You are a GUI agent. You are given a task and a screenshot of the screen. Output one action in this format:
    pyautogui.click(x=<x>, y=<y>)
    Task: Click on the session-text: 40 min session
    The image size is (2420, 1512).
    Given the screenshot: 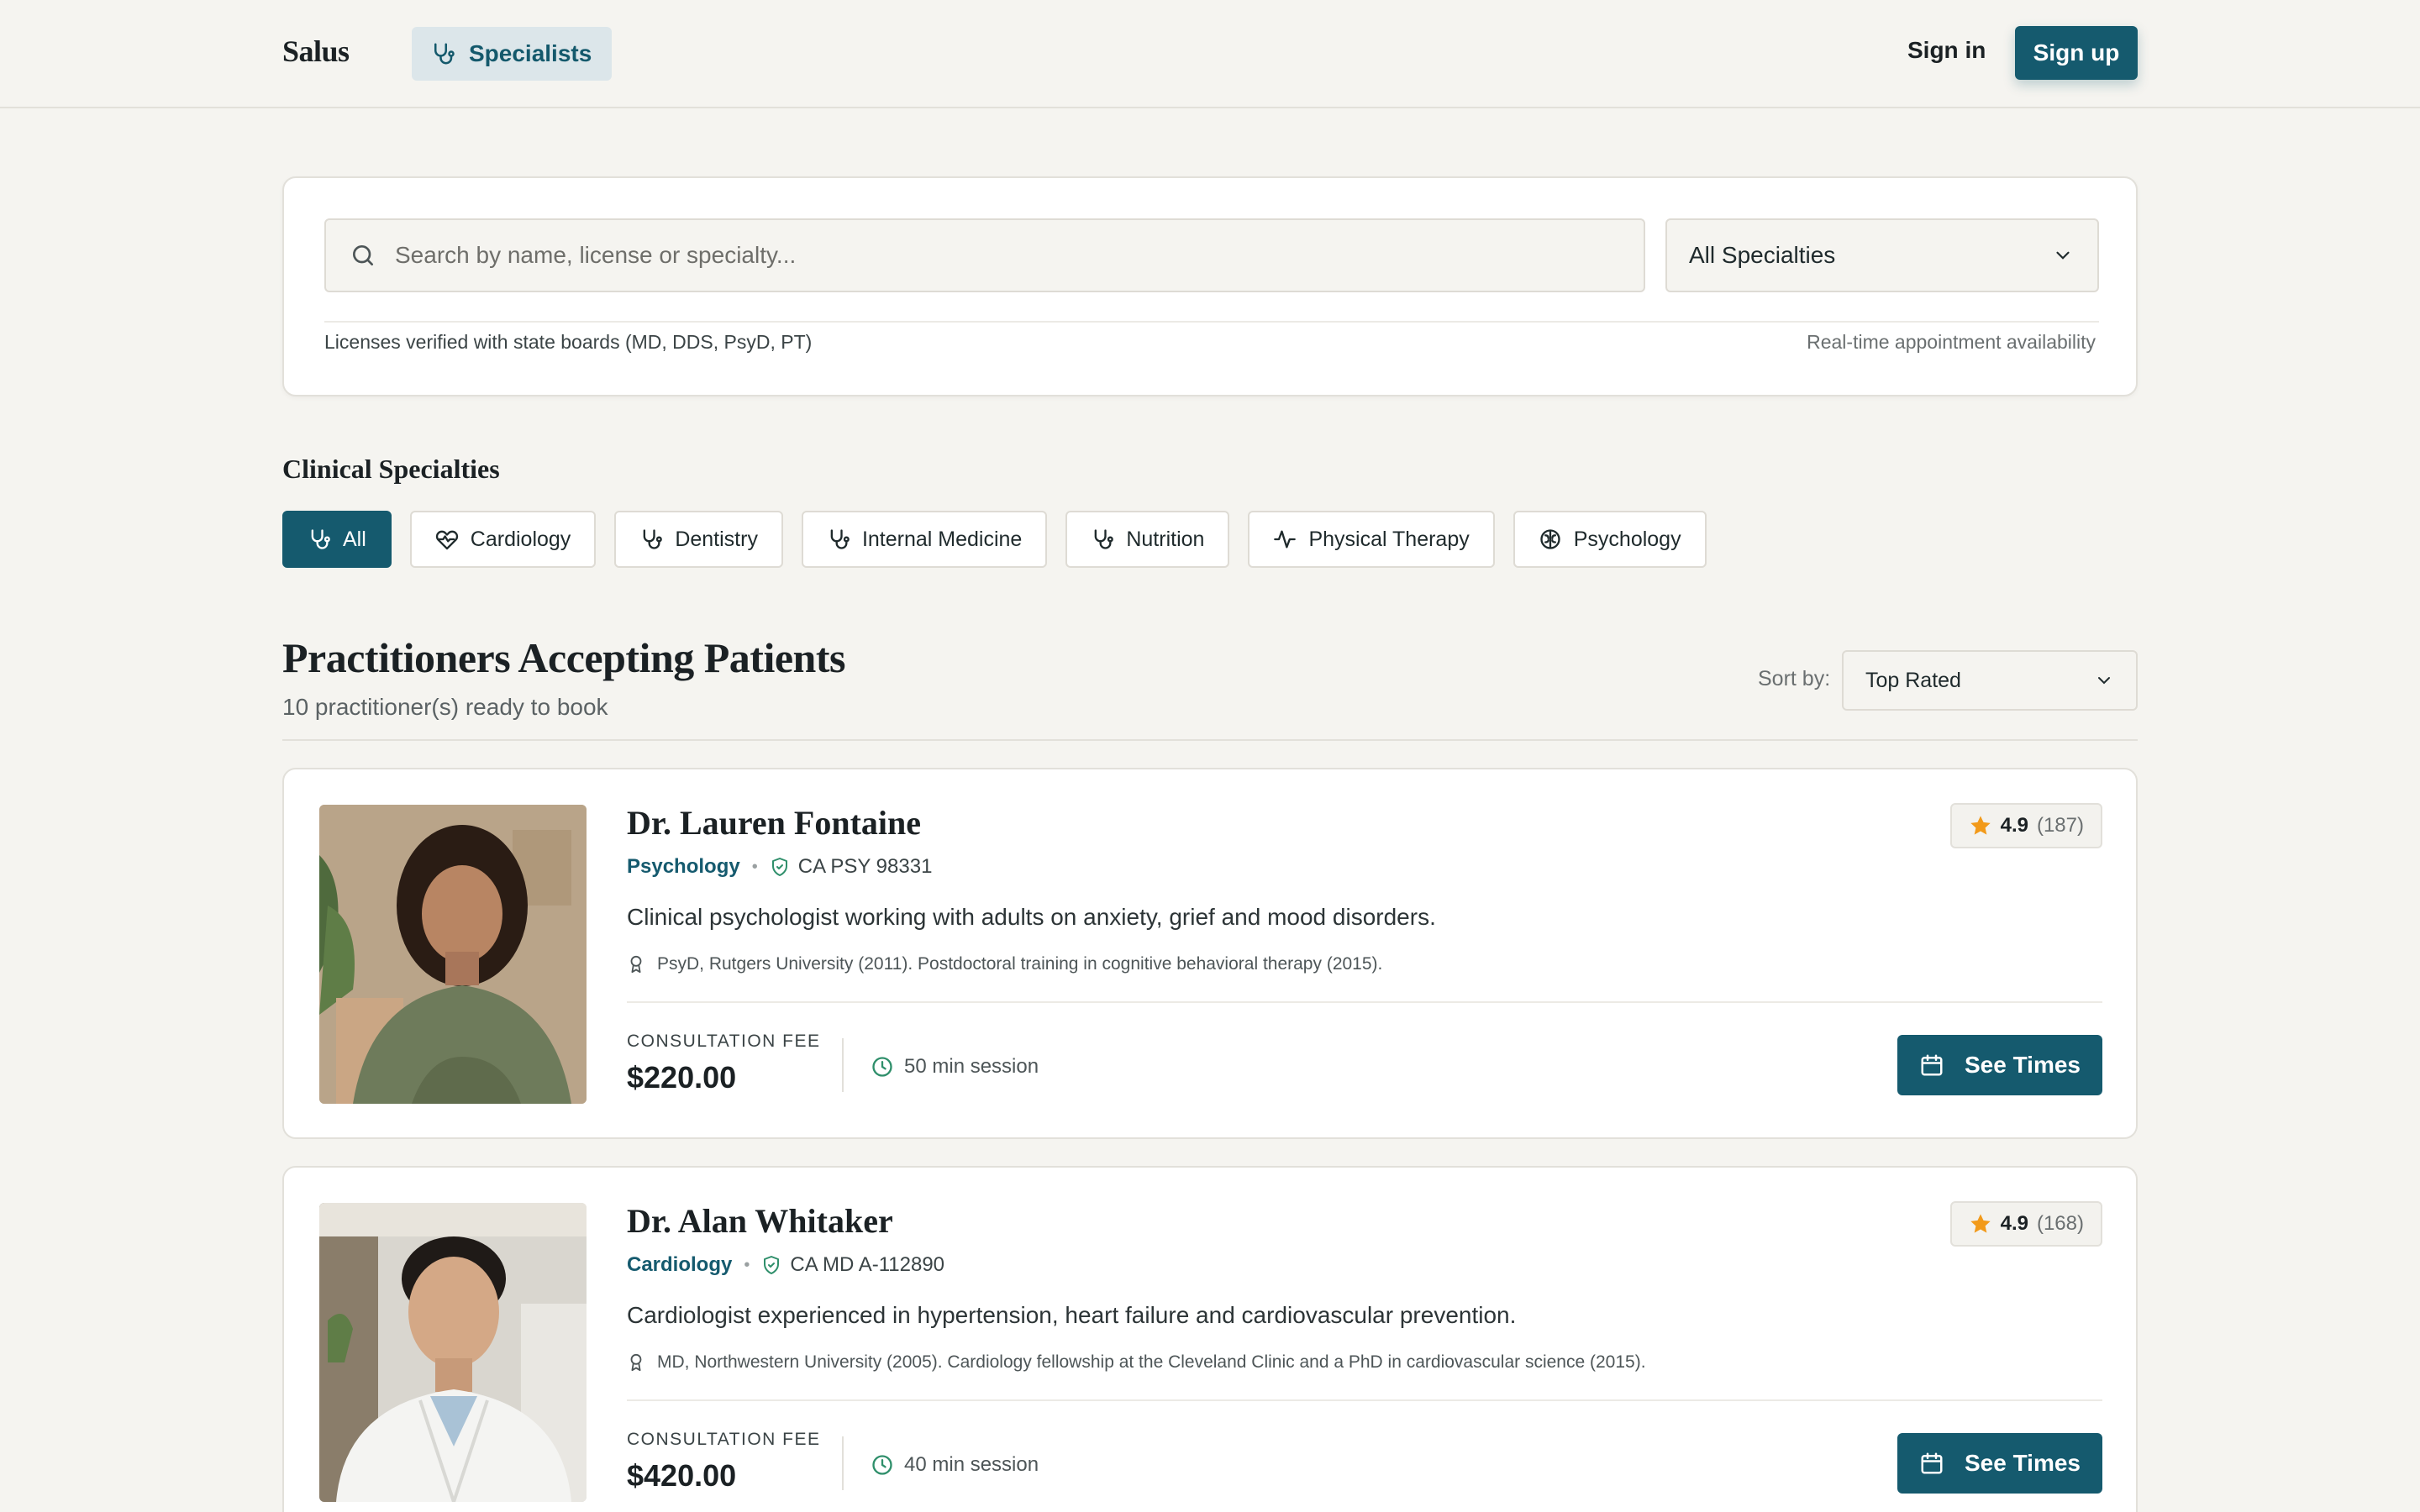 What is the action you would take?
    pyautogui.click(x=971, y=1464)
    